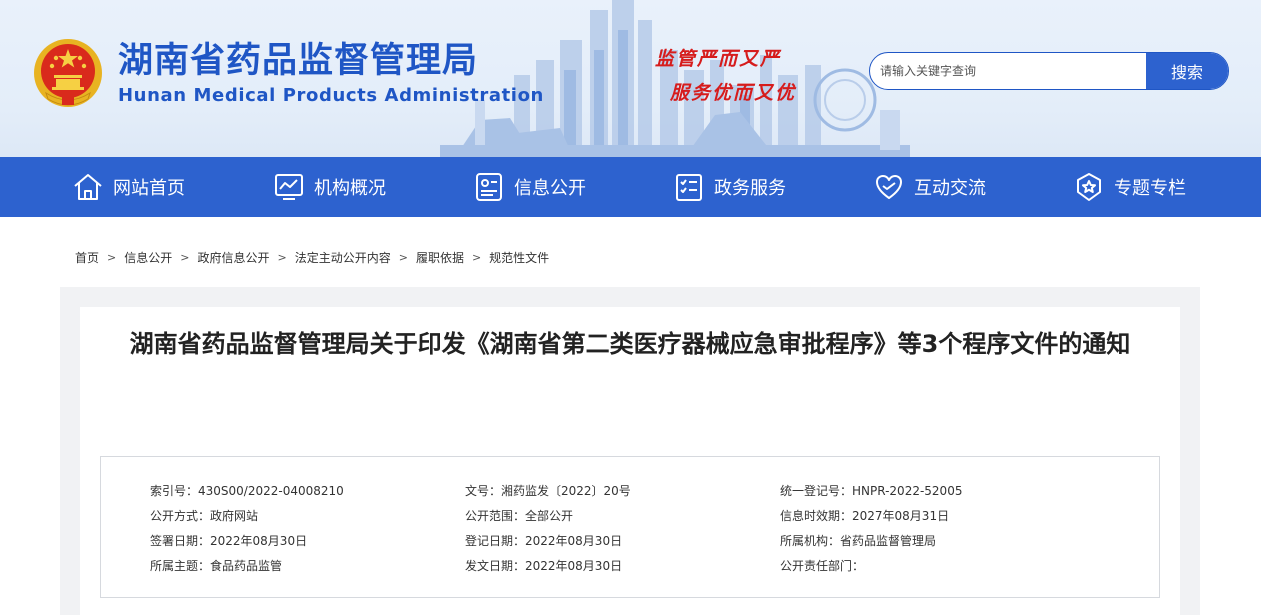 The image size is (1261, 615). Describe the element at coordinates (68, 73) in the screenshot. I see `national-emblem-icon` at that location.